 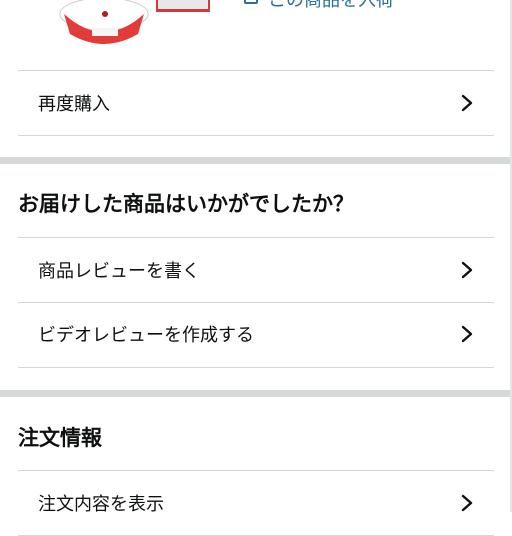 What do you see at coordinates (101, 504) in the screenshot?
I see `view-order-label: 注文内容を表示` at bounding box center [101, 504].